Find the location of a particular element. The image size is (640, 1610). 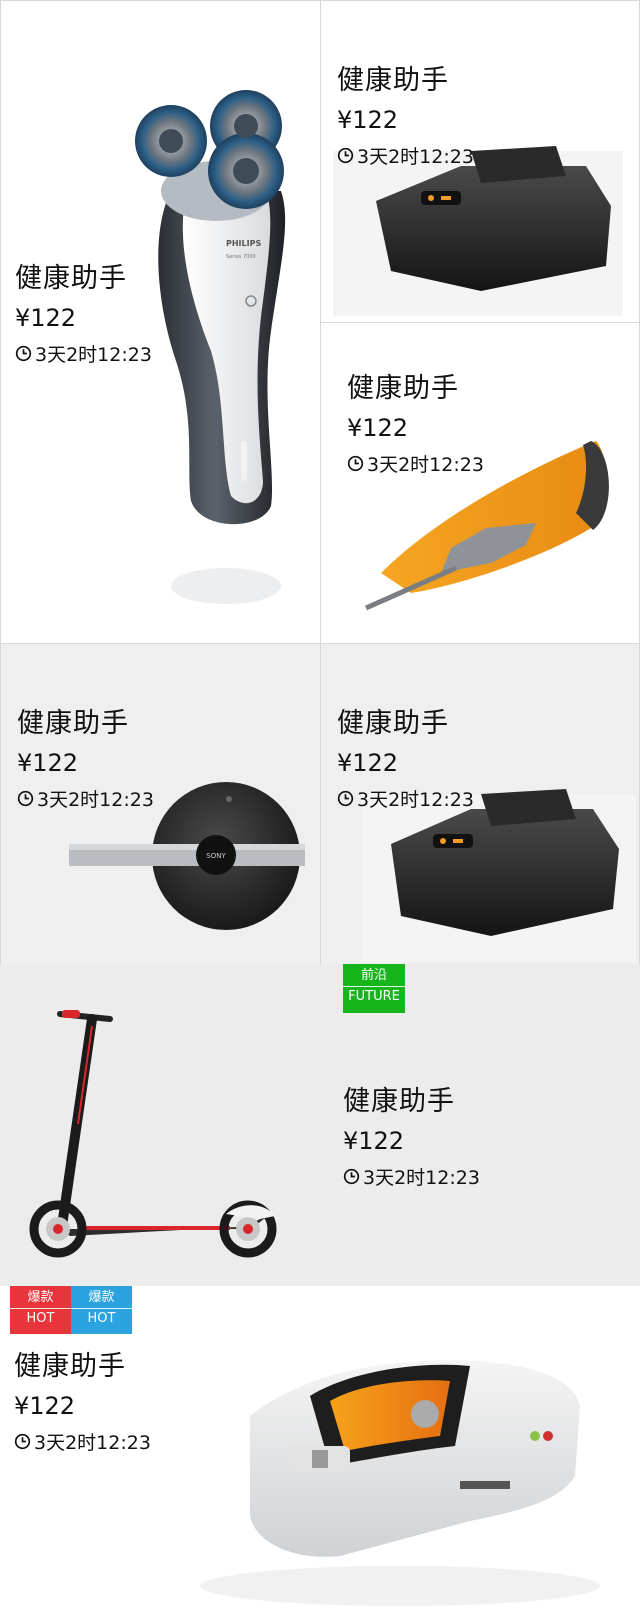

badge-label-zh: 前沿 is located at coordinates (373, 975).